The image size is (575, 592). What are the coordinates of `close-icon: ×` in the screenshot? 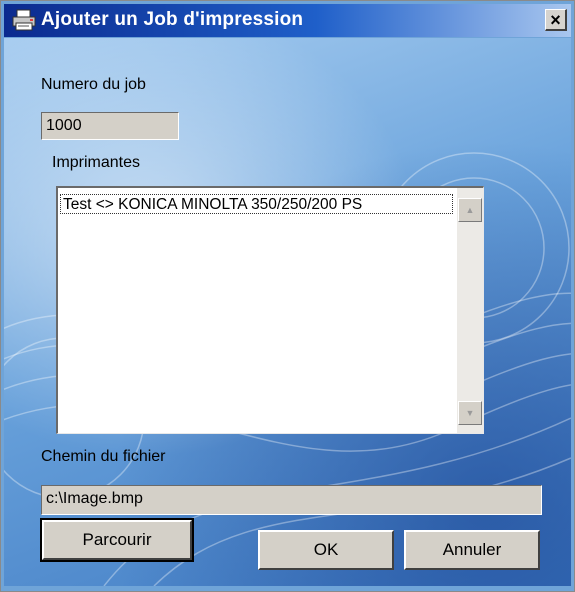 It's located at (555, 20).